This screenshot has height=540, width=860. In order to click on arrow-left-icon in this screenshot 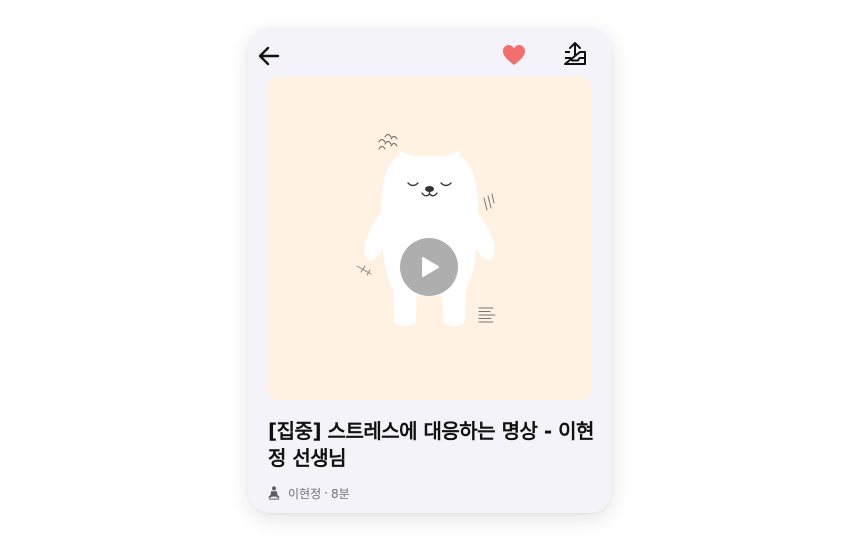, I will do `click(269, 56)`.